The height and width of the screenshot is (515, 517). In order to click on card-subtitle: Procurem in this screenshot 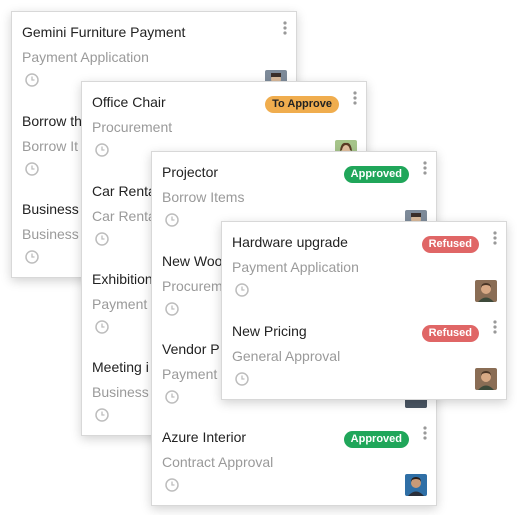, I will do `click(192, 286)`.